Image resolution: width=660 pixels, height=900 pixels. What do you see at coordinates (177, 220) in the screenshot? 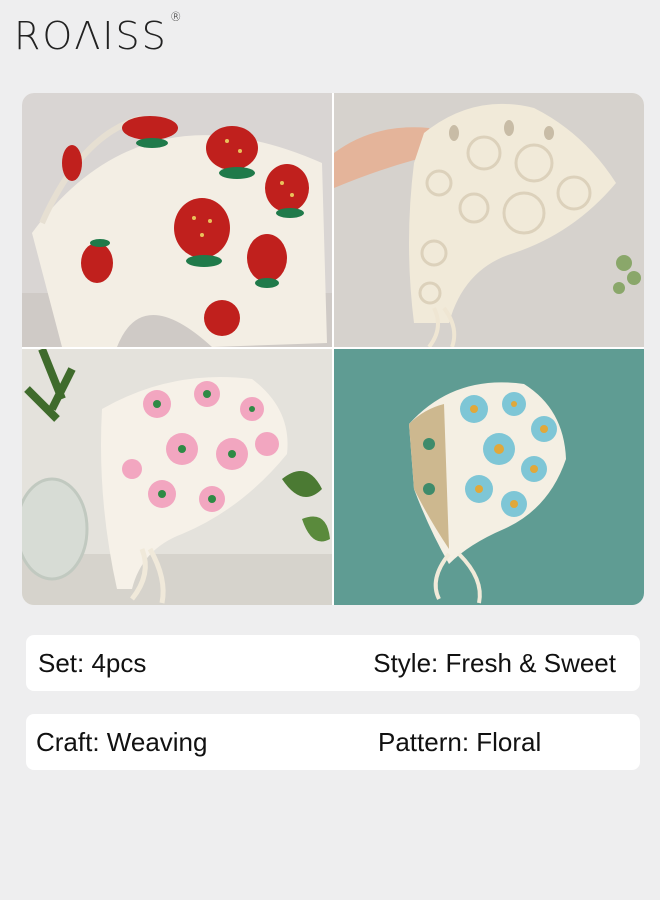
I see `strawberry-headscarf-image` at bounding box center [177, 220].